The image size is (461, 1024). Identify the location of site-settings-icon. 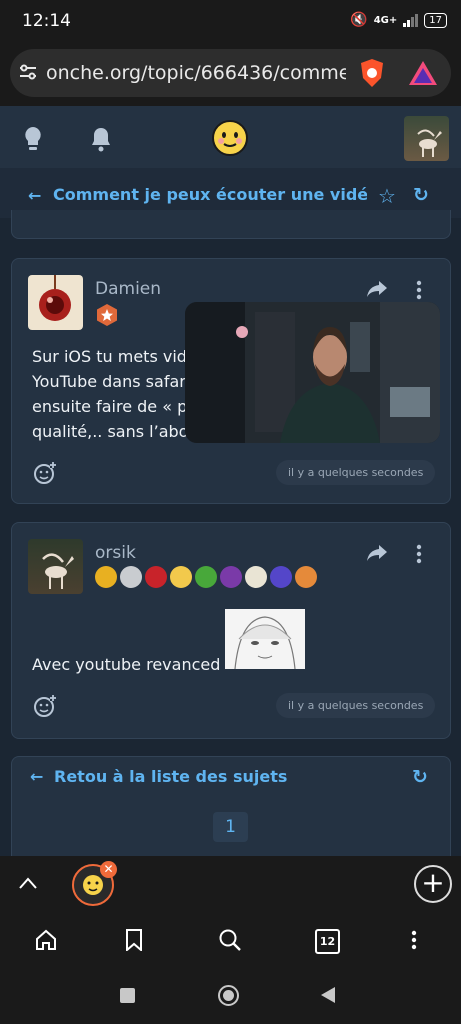
(28, 74).